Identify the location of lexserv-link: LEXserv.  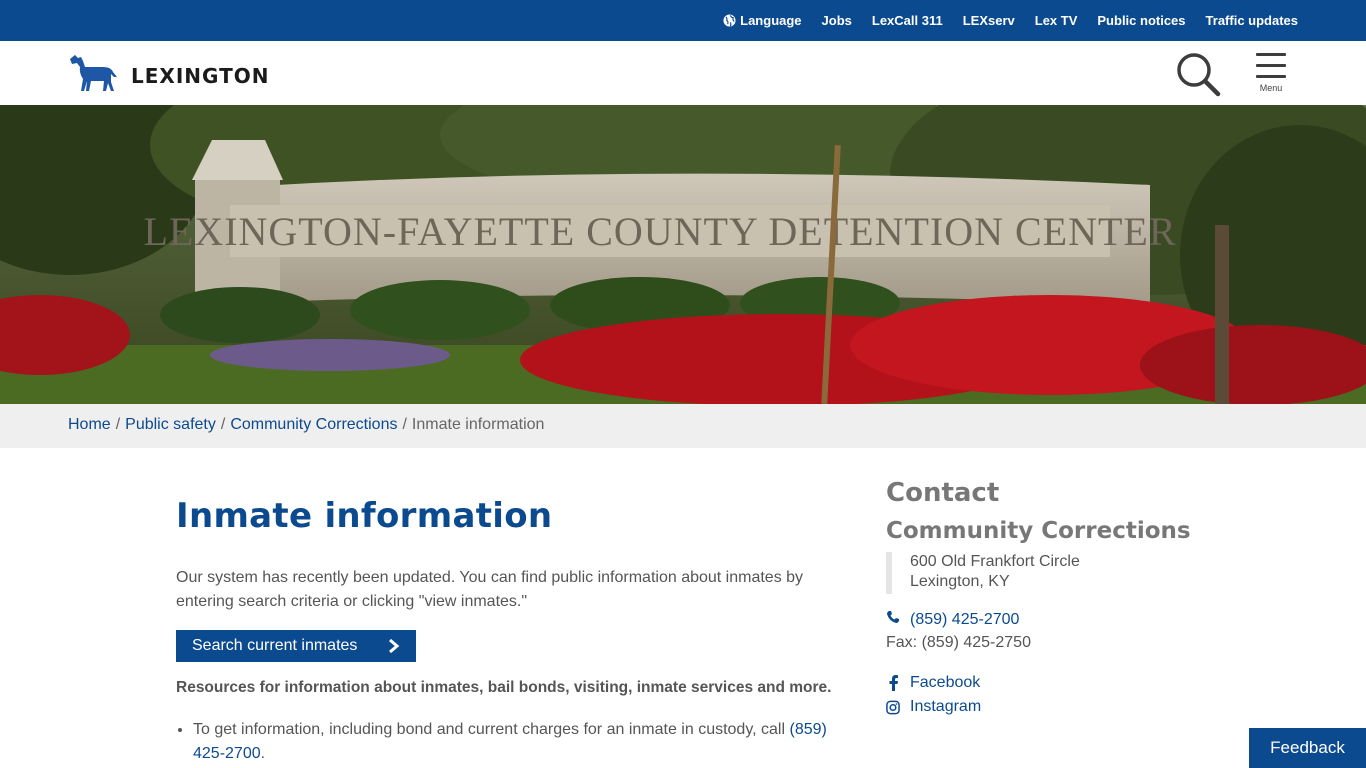
(989, 20).